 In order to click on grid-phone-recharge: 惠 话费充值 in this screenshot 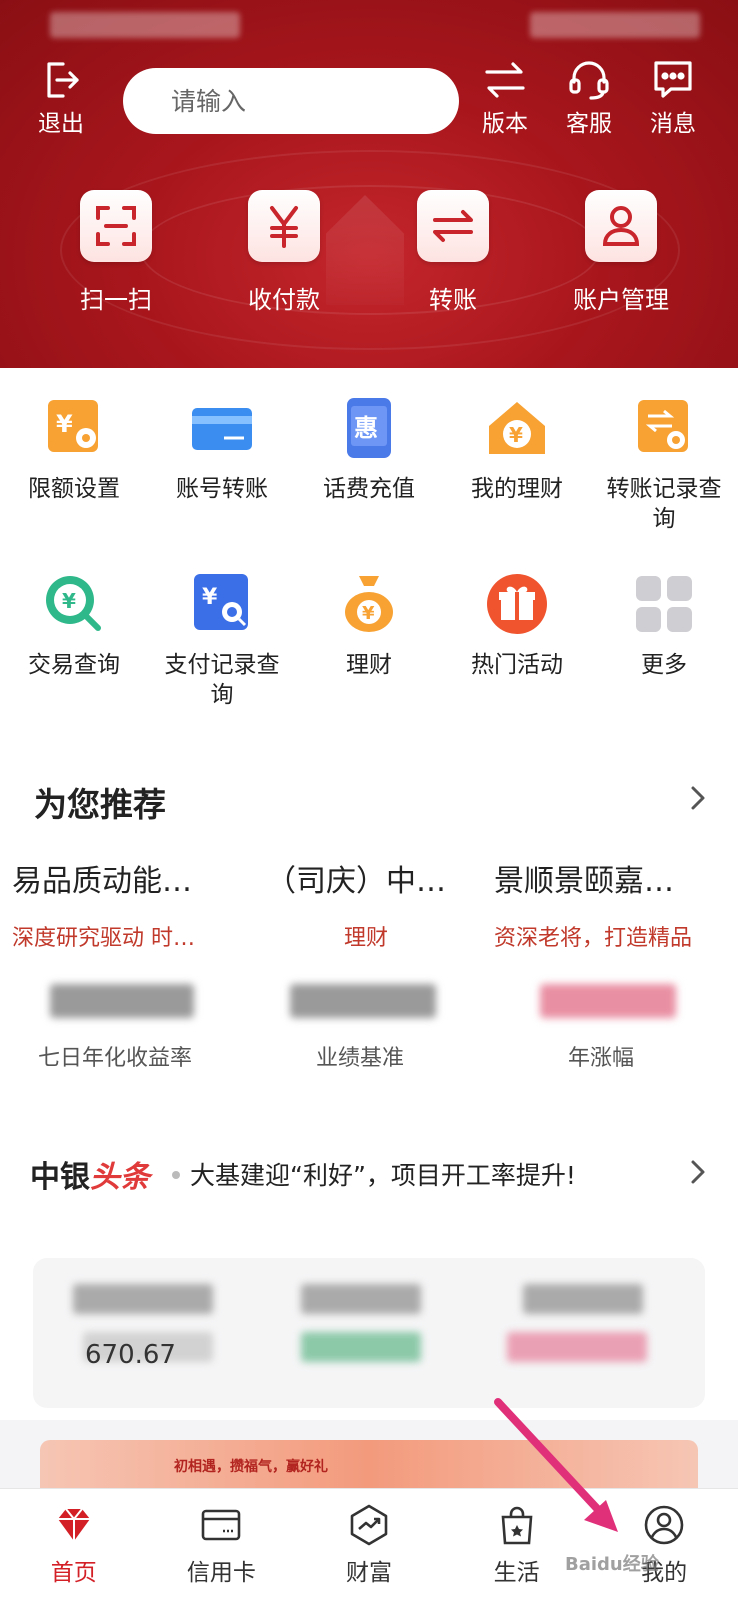, I will do `click(369, 450)`.